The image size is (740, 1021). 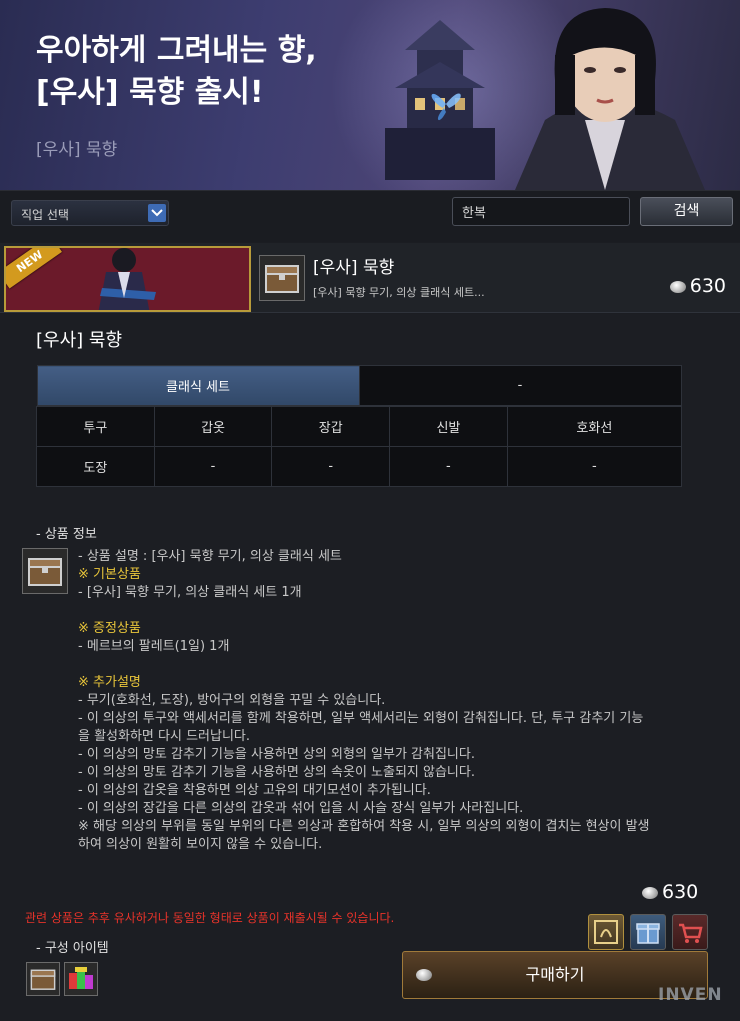 I want to click on info-line: - 이 의상의 갑옷을 착용하면 의상 고유의 대기모션이 추가됩니다., so click(x=254, y=790).